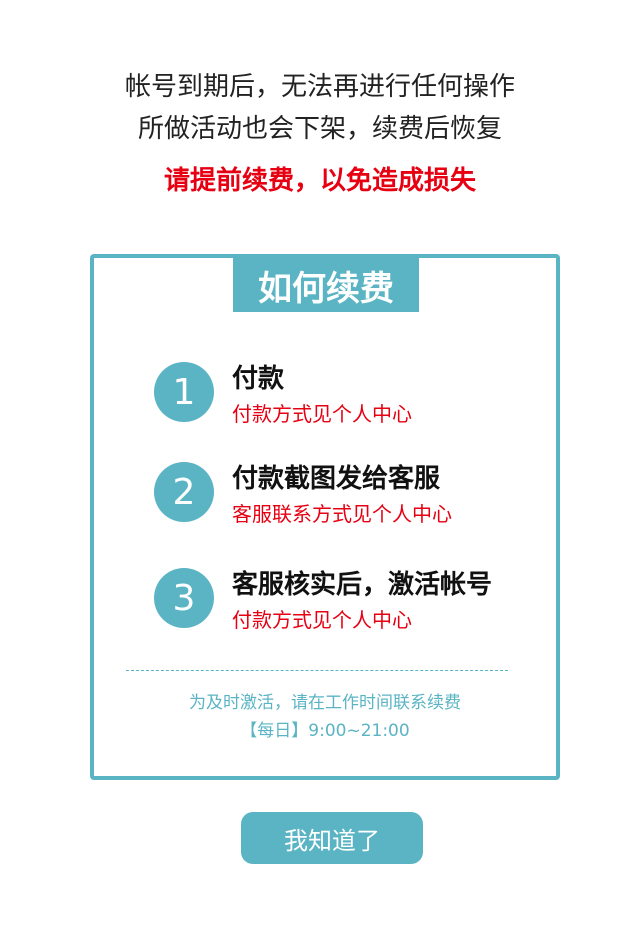 This screenshot has height=930, width=640. Describe the element at coordinates (319, 129) in the screenshot. I see `intro-line-2: 所做活动也会下架，续费后恢复` at that location.